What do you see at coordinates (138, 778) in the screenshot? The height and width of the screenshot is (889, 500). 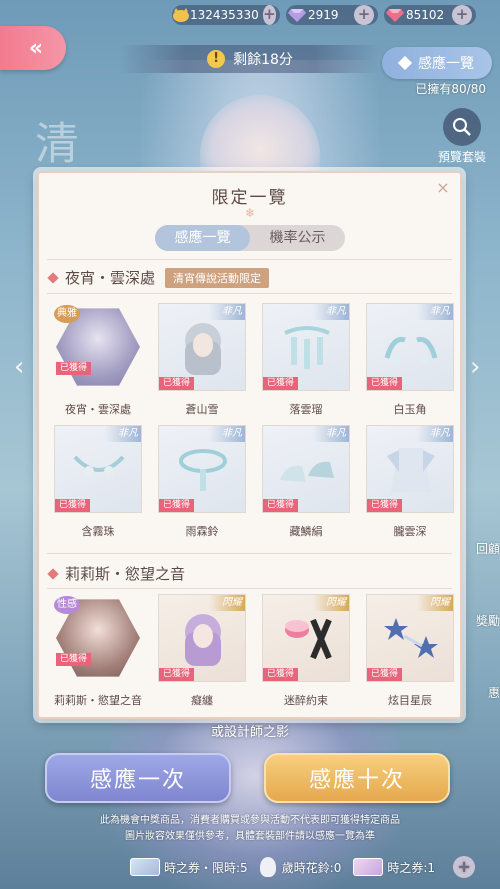 I see `induce-once-button: 感應一次` at bounding box center [138, 778].